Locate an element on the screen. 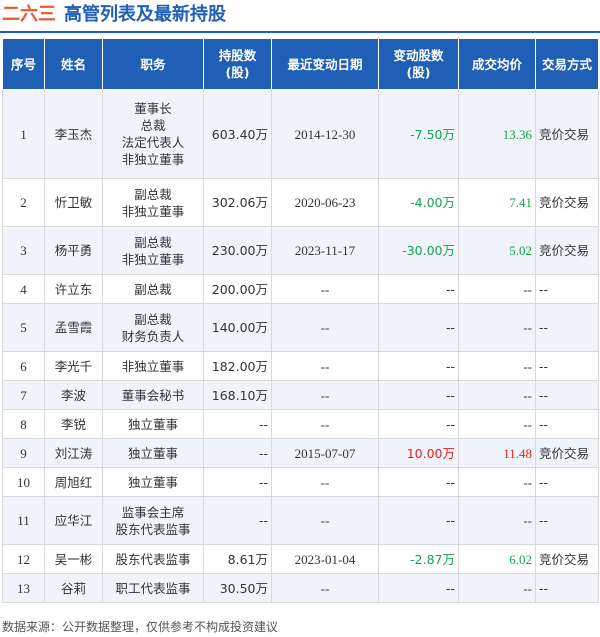 The height and width of the screenshot is (637, 600). position-line: 职工代表监事 is located at coordinates (153, 588).